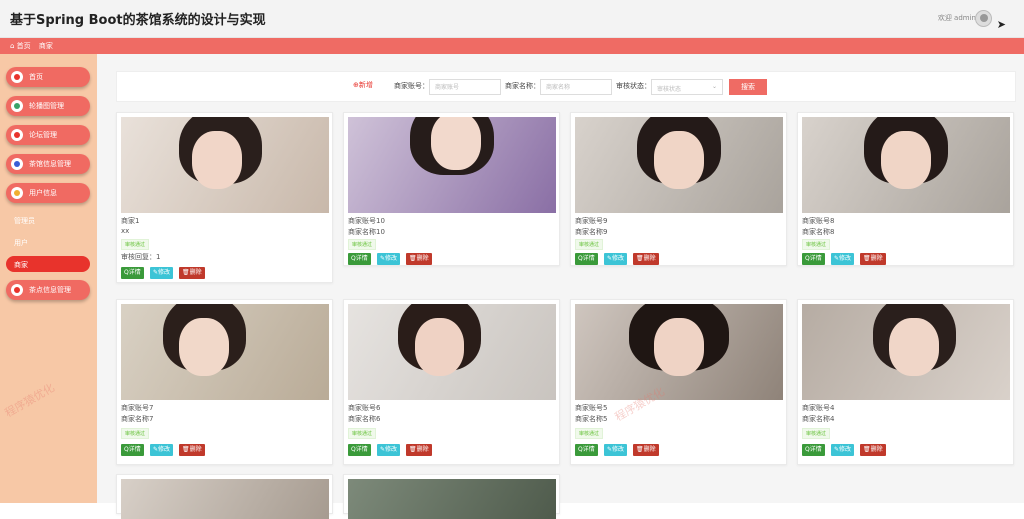  Describe the element at coordinates (48, 264) in the screenshot. I see `sidebar-subitem-merchant: 商家` at that location.